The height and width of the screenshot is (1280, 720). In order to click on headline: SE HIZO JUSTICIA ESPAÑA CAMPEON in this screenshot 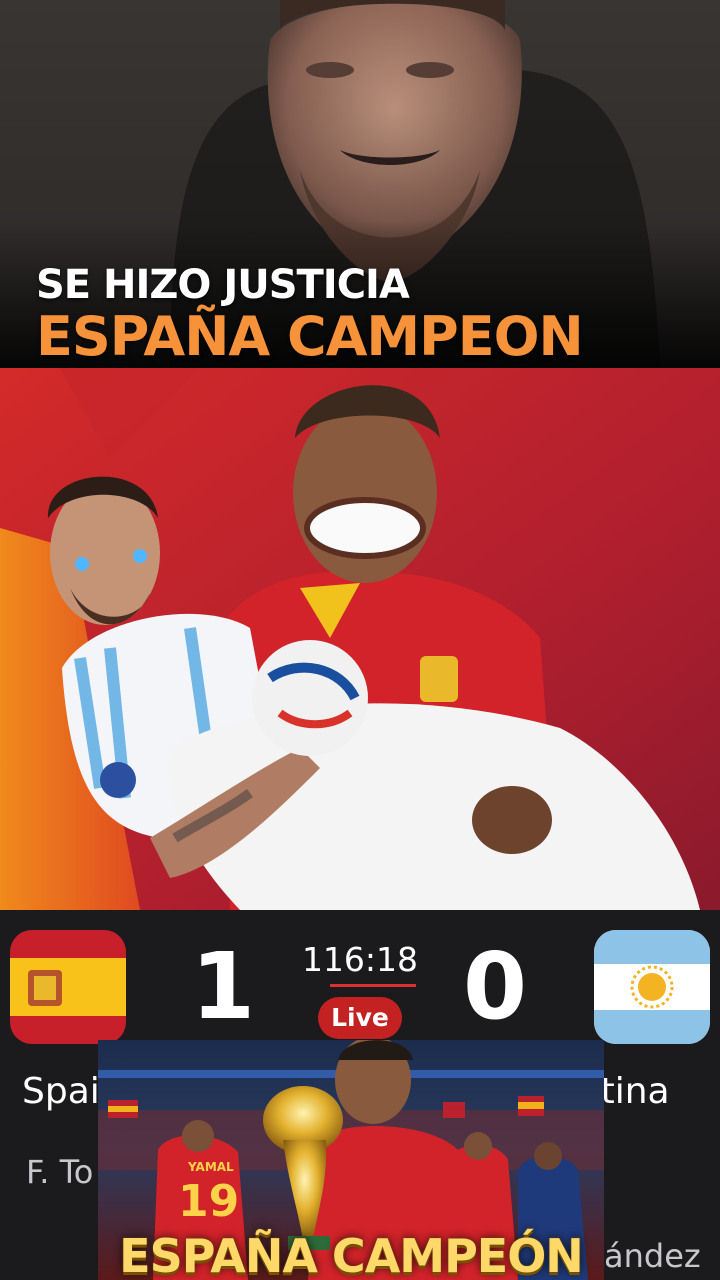, I will do `click(366, 314)`.